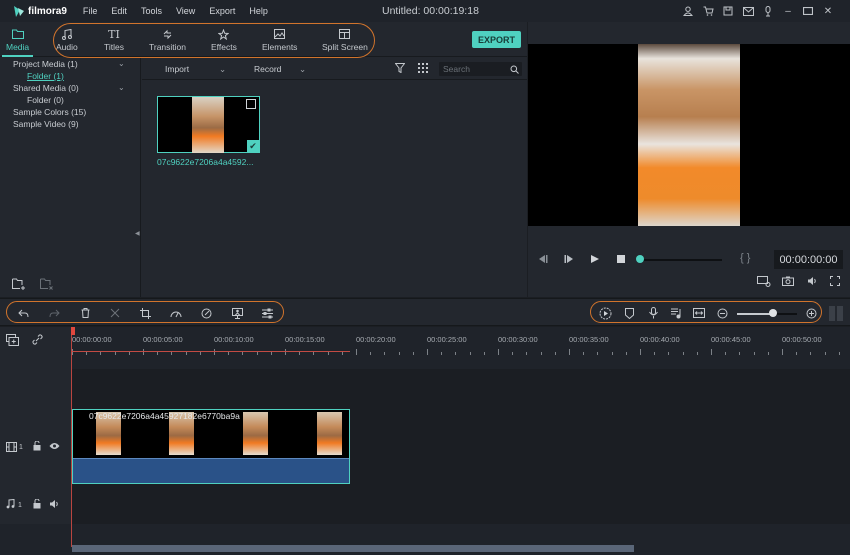 The height and width of the screenshot is (555, 850). Describe the element at coordinates (54, 313) in the screenshot. I see `redo-icon` at that location.